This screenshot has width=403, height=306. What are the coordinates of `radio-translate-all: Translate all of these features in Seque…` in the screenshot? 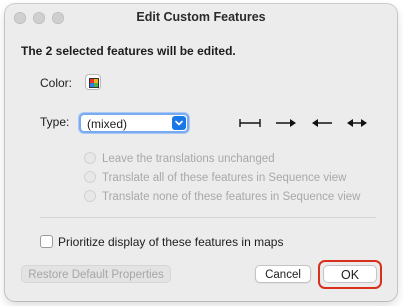 It's located at (215, 177).